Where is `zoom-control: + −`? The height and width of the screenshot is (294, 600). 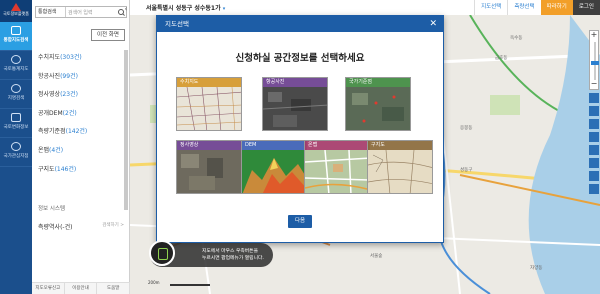
zoom-control: + − is located at coordinates (594, 60).